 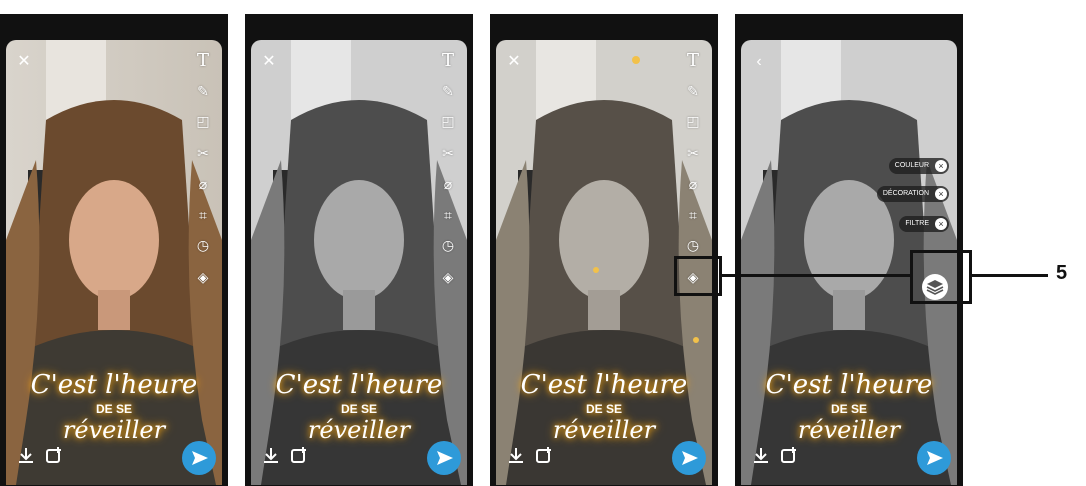 I want to click on layer-option-filter-label: FILTRE, so click(x=917, y=223).